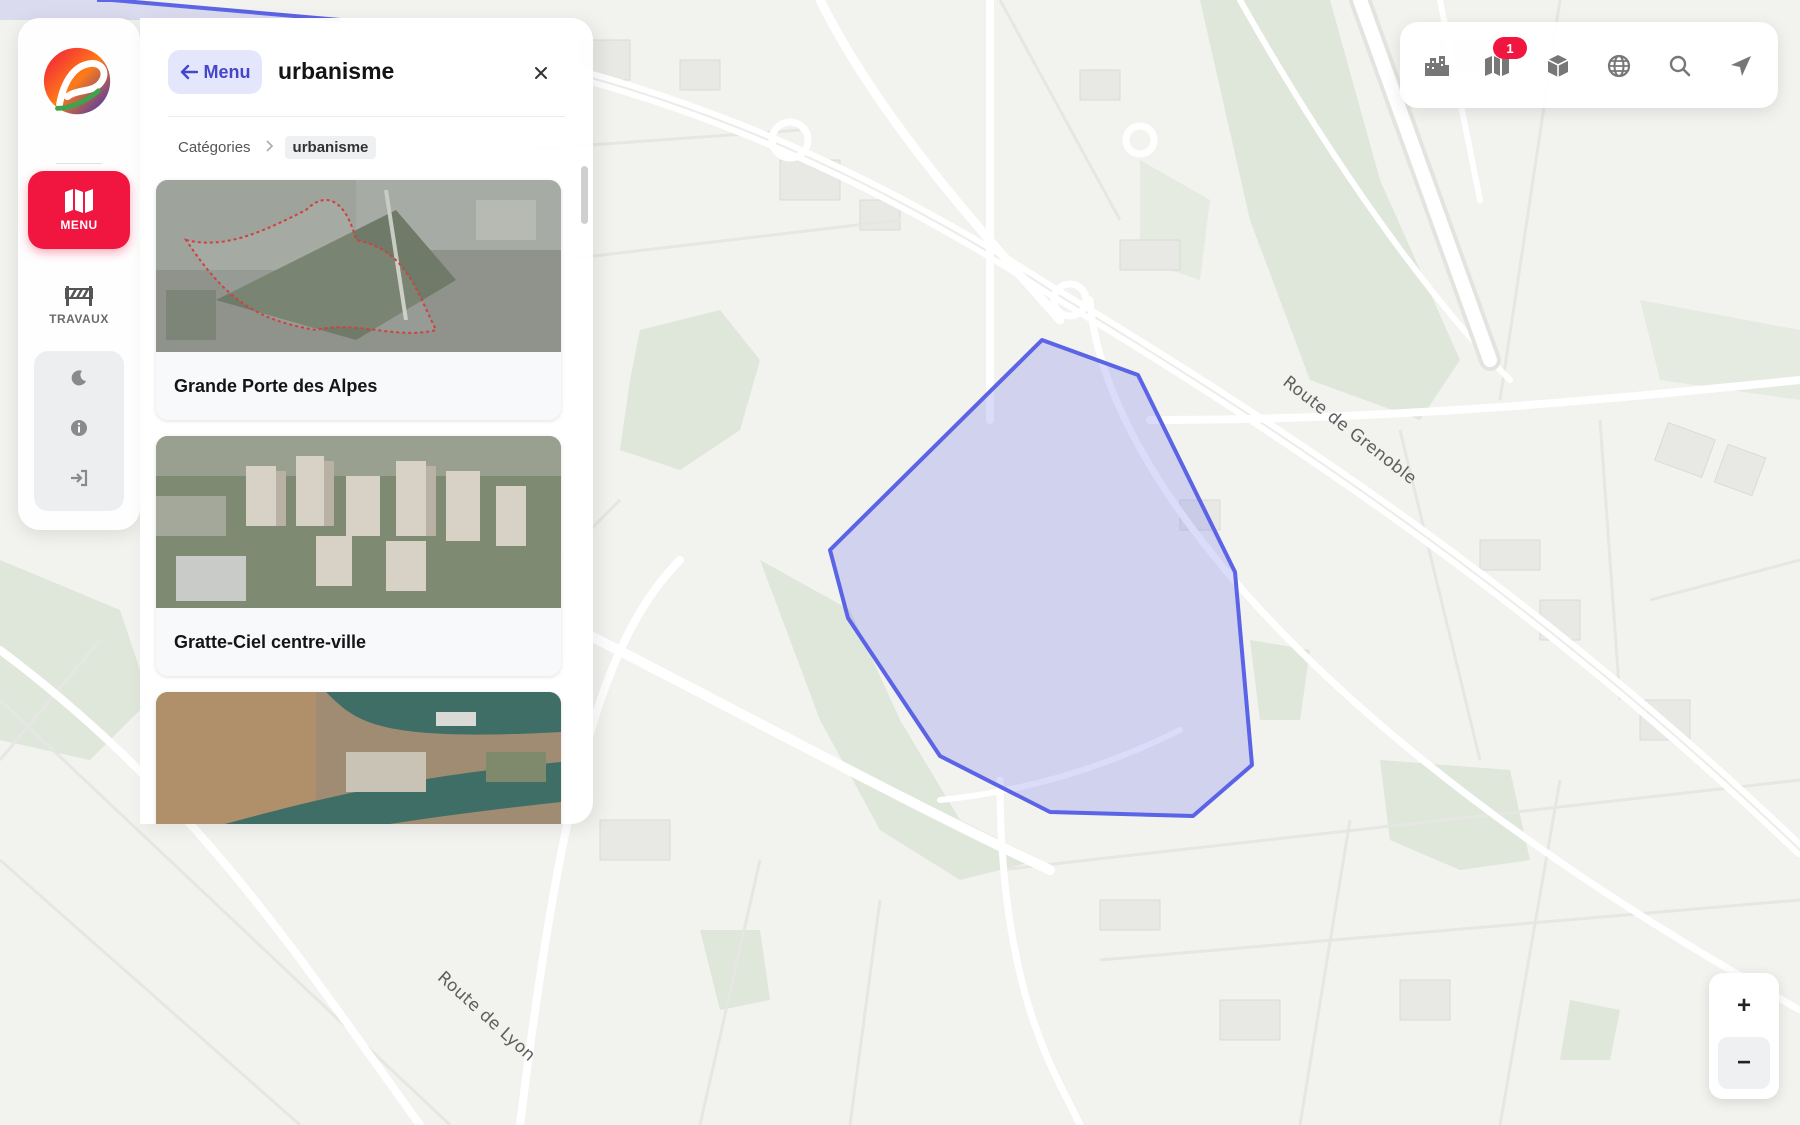  I want to click on card-riverside-aerial, so click(358, 758).